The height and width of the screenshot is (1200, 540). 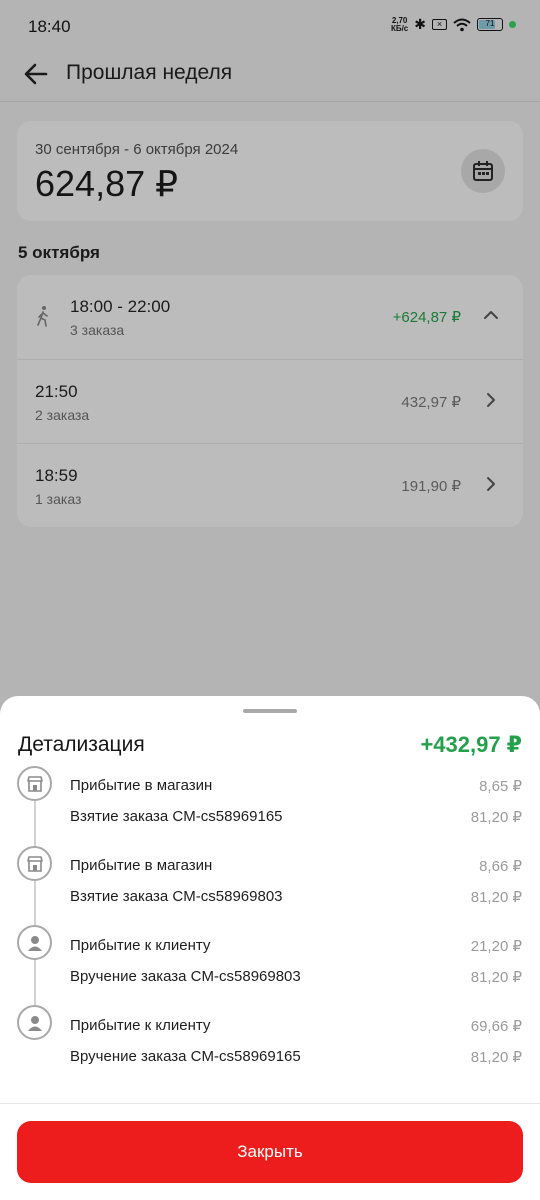 I want to click on chevron-up-icon, so click(x=491, y=315).